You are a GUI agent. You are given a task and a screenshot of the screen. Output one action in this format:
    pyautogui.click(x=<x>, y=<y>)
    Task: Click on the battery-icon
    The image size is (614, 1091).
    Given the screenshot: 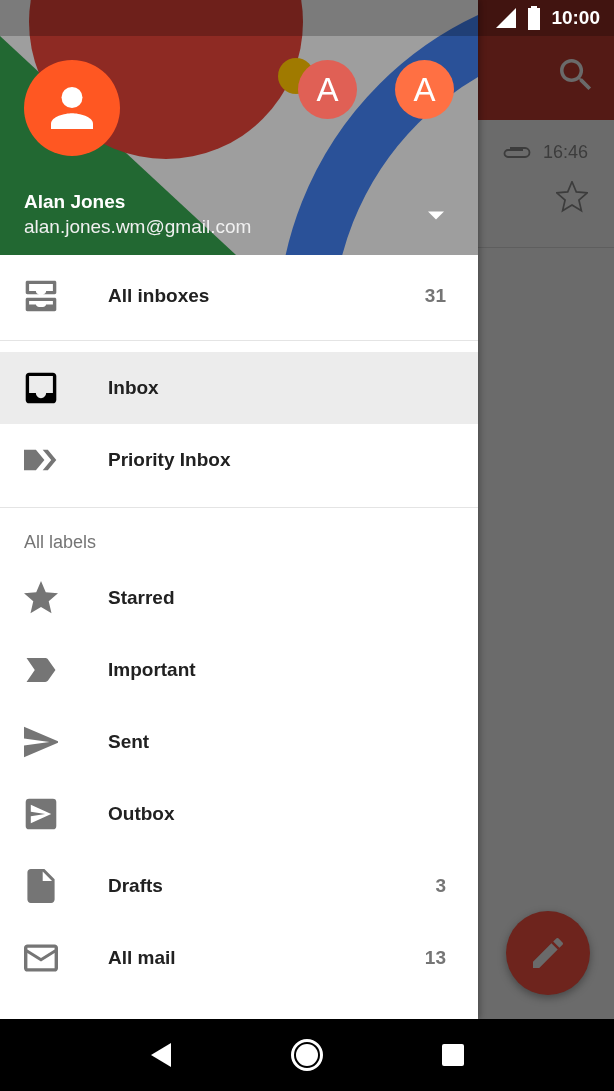 What is the action you would take?
    pyautogui.click(x=534, y=18)
    